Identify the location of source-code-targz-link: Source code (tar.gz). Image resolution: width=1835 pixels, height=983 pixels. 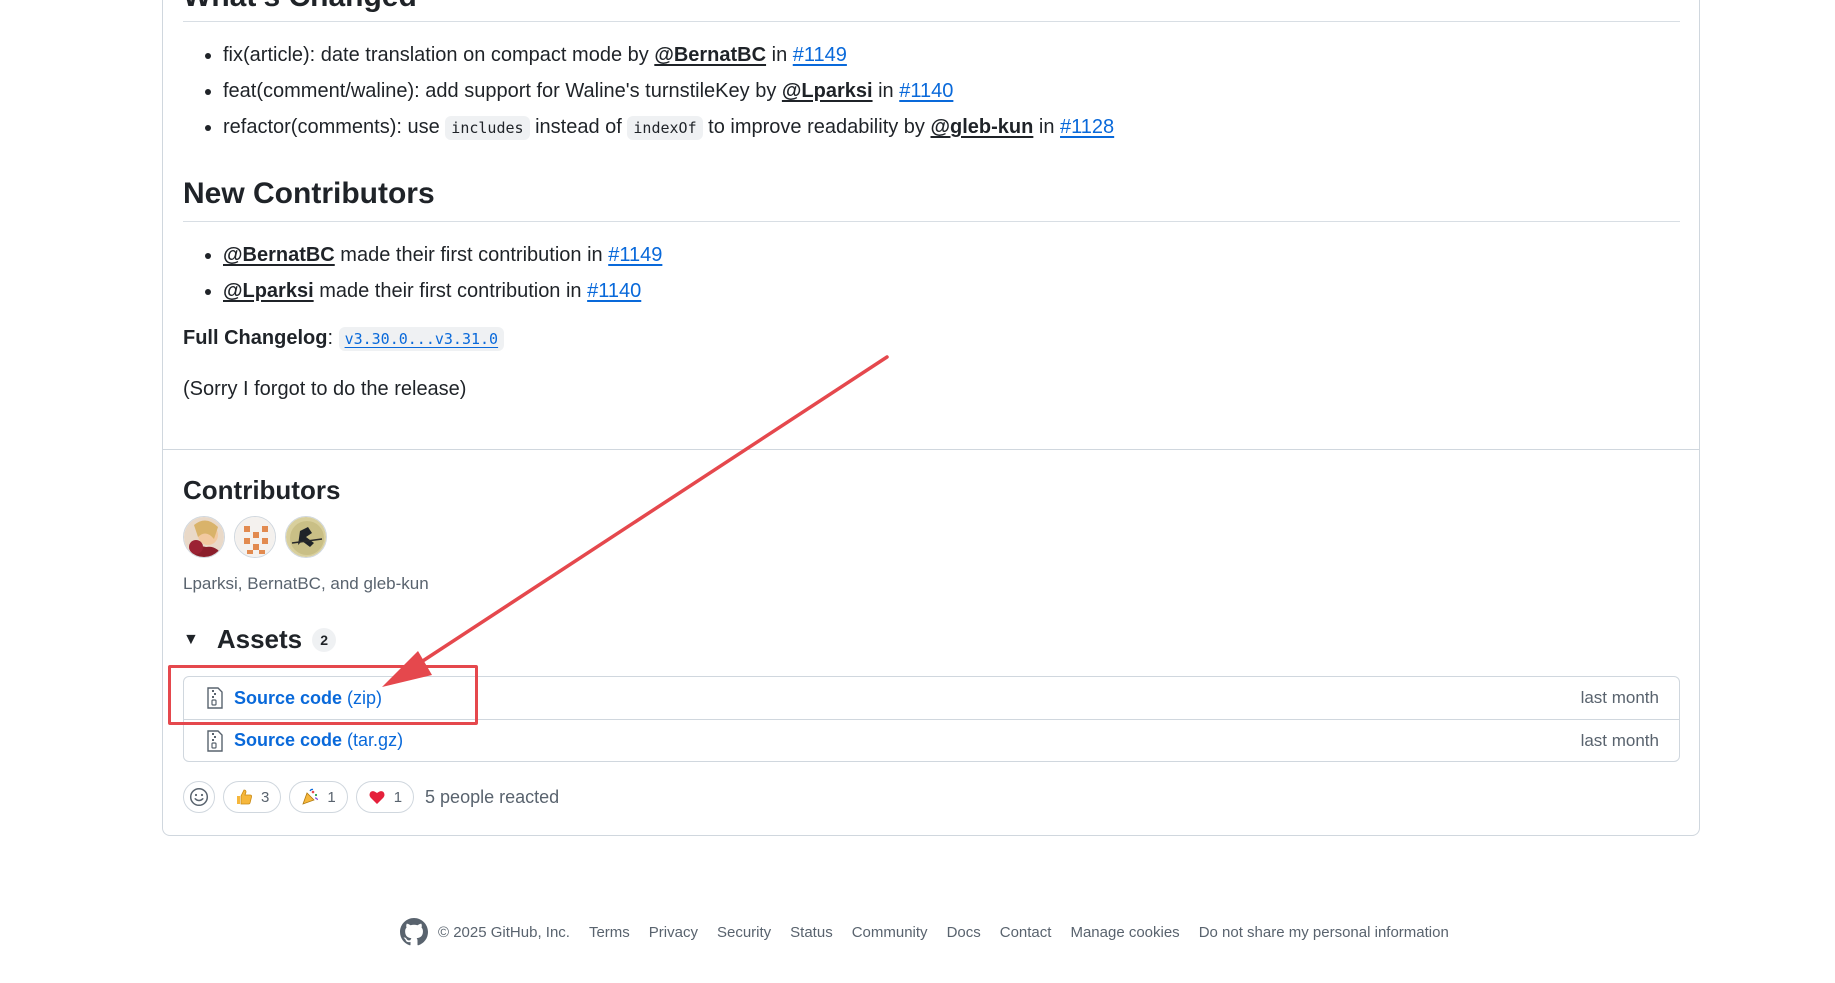
(318, 740).